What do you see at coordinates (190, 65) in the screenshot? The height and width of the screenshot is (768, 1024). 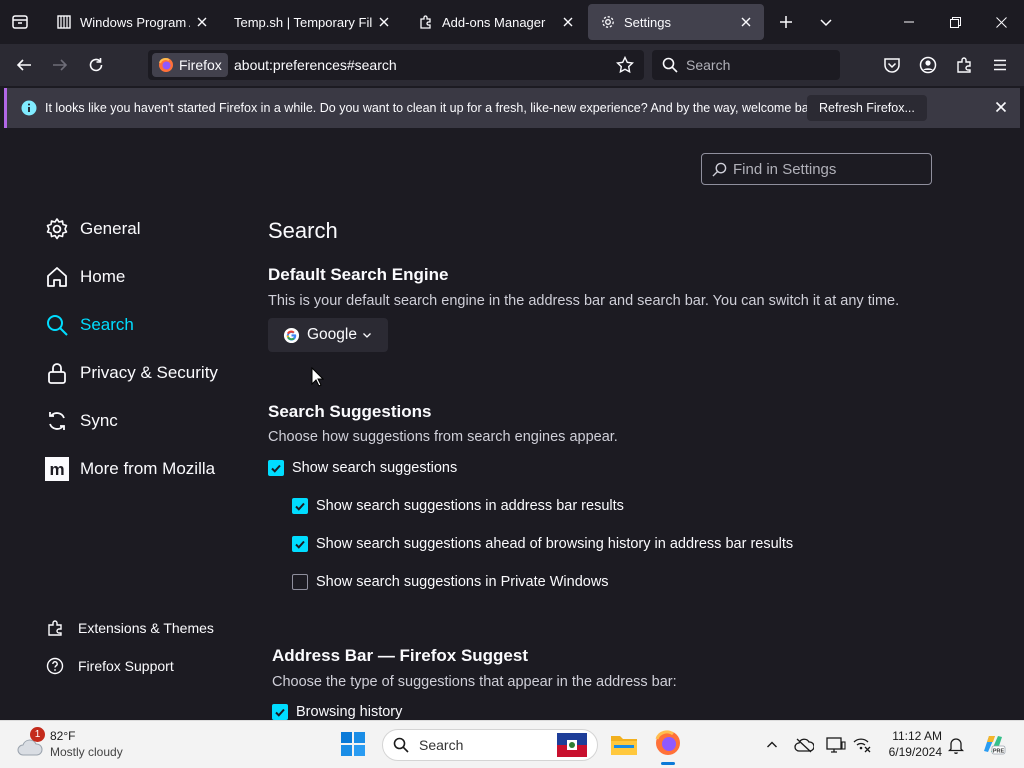 I see `identity-box: Firefox` at bounding box center [190, 65].